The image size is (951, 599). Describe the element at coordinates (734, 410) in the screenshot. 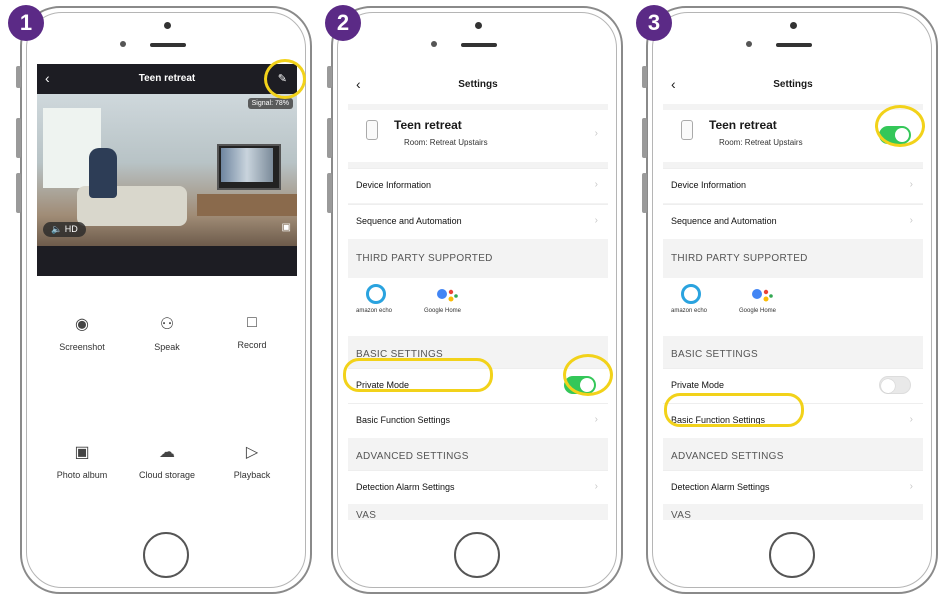

I see `highlight-basic-function` at that location.